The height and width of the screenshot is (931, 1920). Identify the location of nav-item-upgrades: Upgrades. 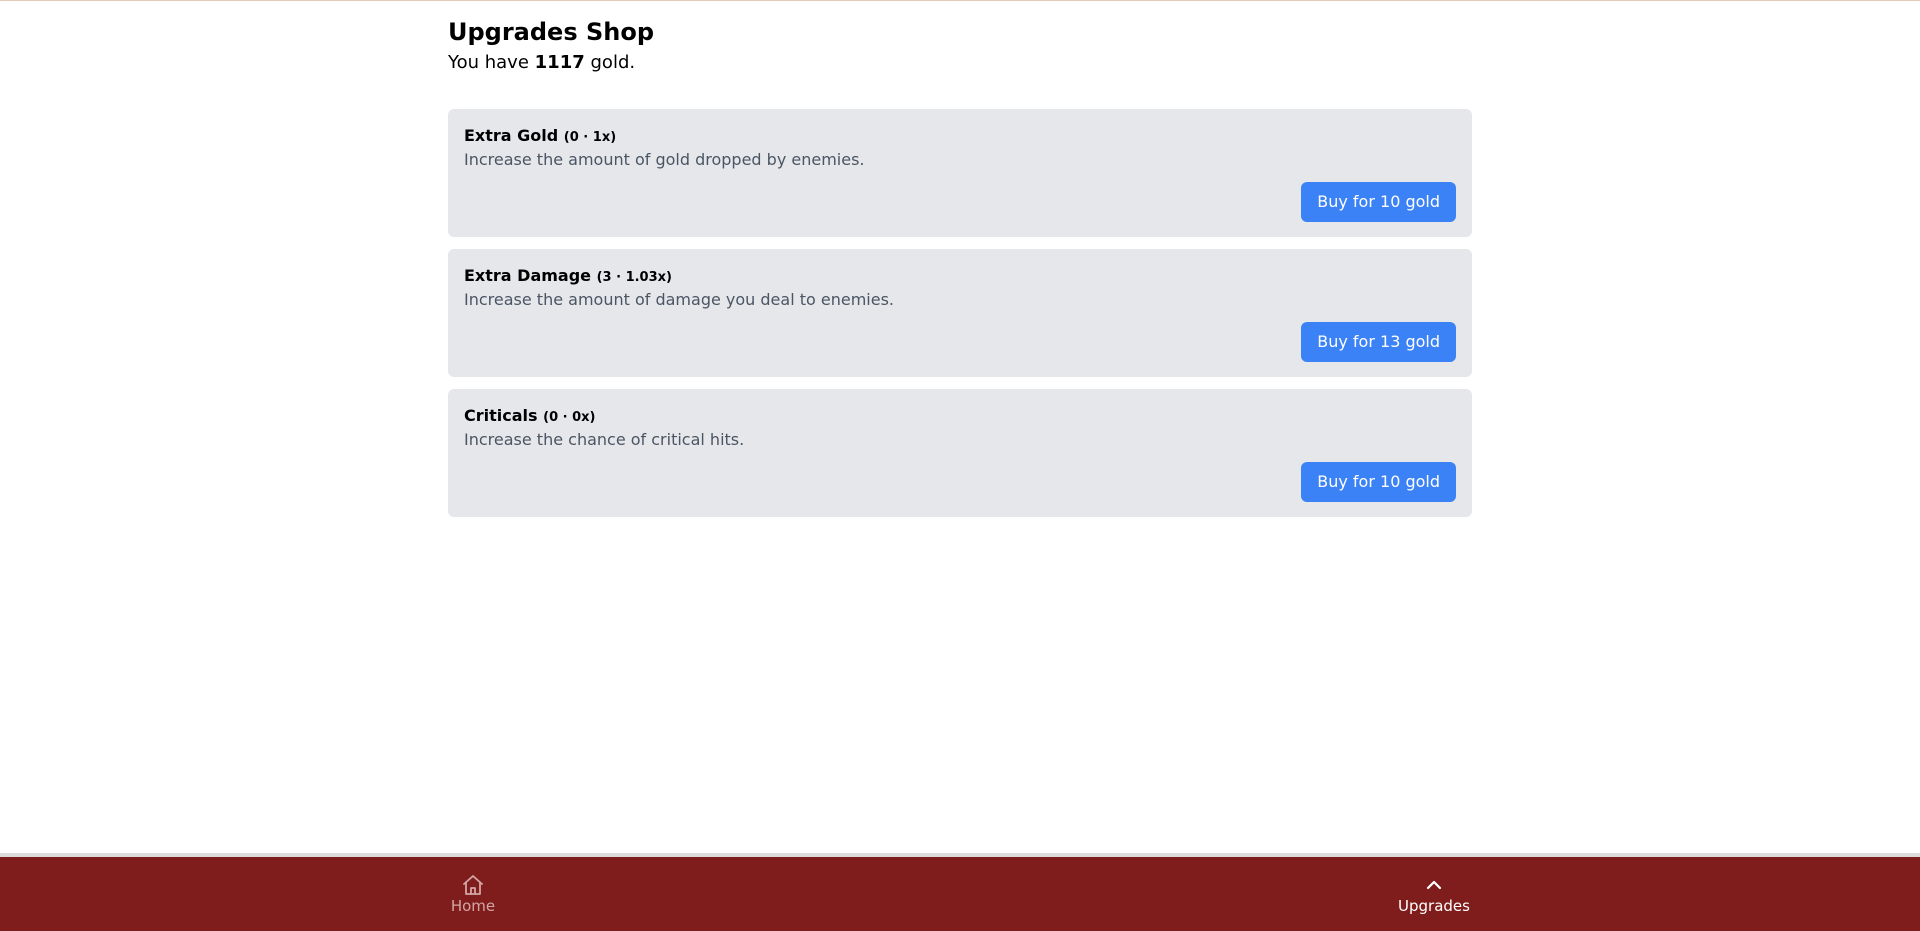
(1434, 894).